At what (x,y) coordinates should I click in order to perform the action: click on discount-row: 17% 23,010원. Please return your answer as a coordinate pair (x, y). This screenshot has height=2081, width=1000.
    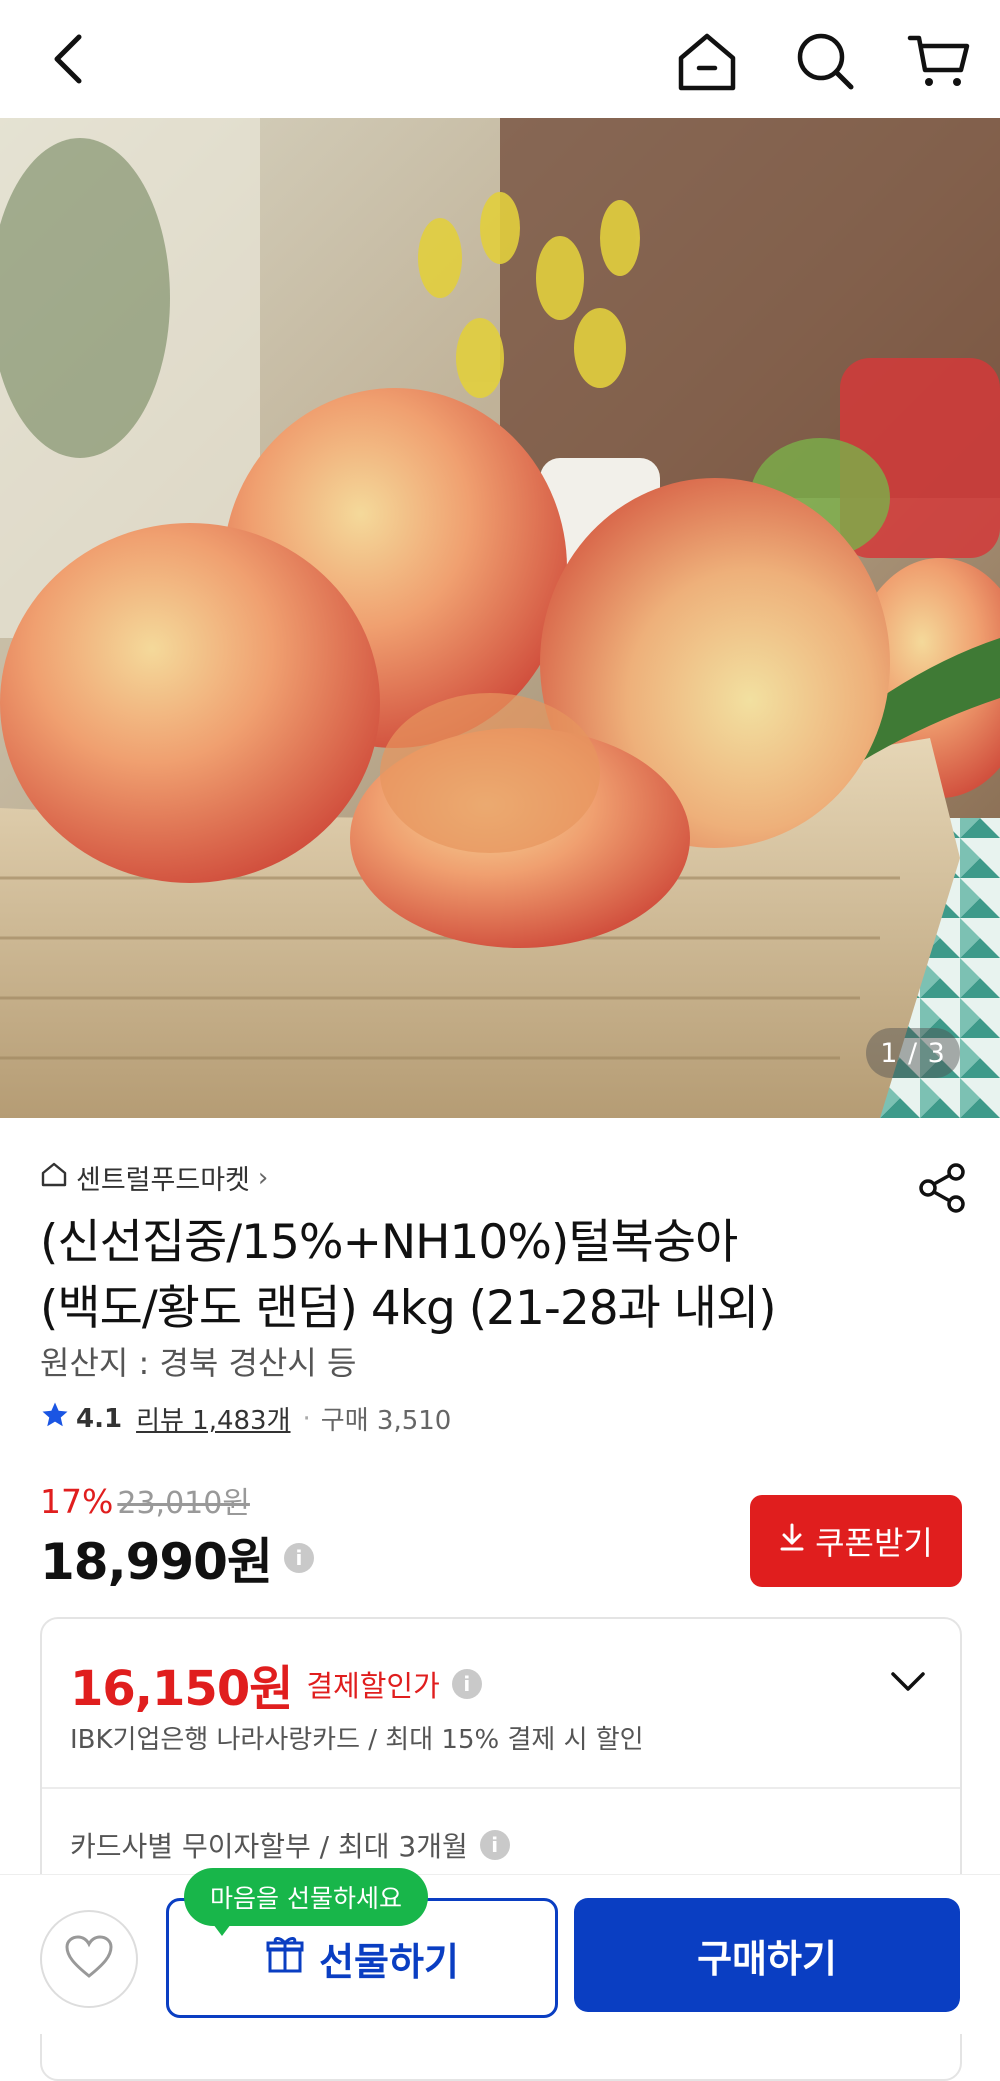
    Looking at the image, I should click on (145, 1500).